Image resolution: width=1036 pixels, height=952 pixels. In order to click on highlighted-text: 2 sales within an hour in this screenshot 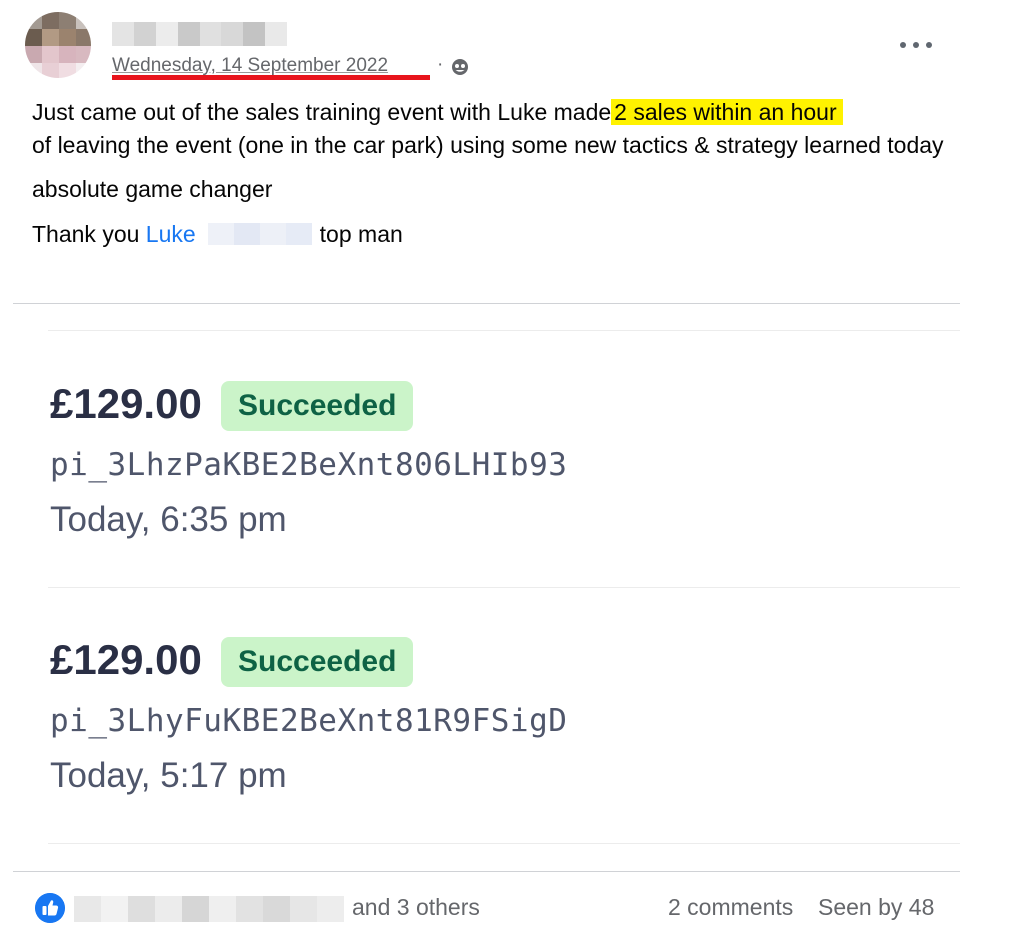, I will do `click(727, 112)`.